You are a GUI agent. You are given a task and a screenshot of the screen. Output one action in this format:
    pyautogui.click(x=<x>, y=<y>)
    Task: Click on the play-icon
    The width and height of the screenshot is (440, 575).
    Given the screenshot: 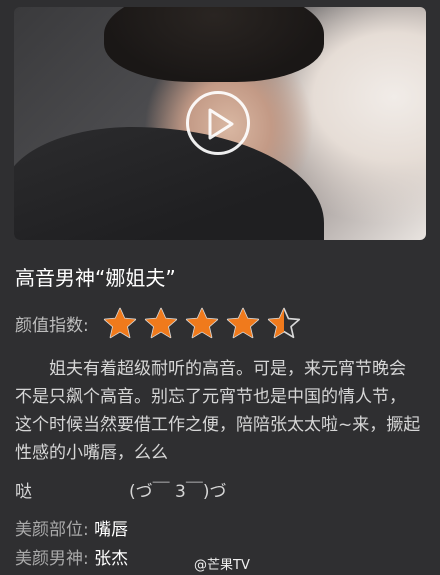 What is the action you would take?
    pyautogui.click(x=218, y=123)
    